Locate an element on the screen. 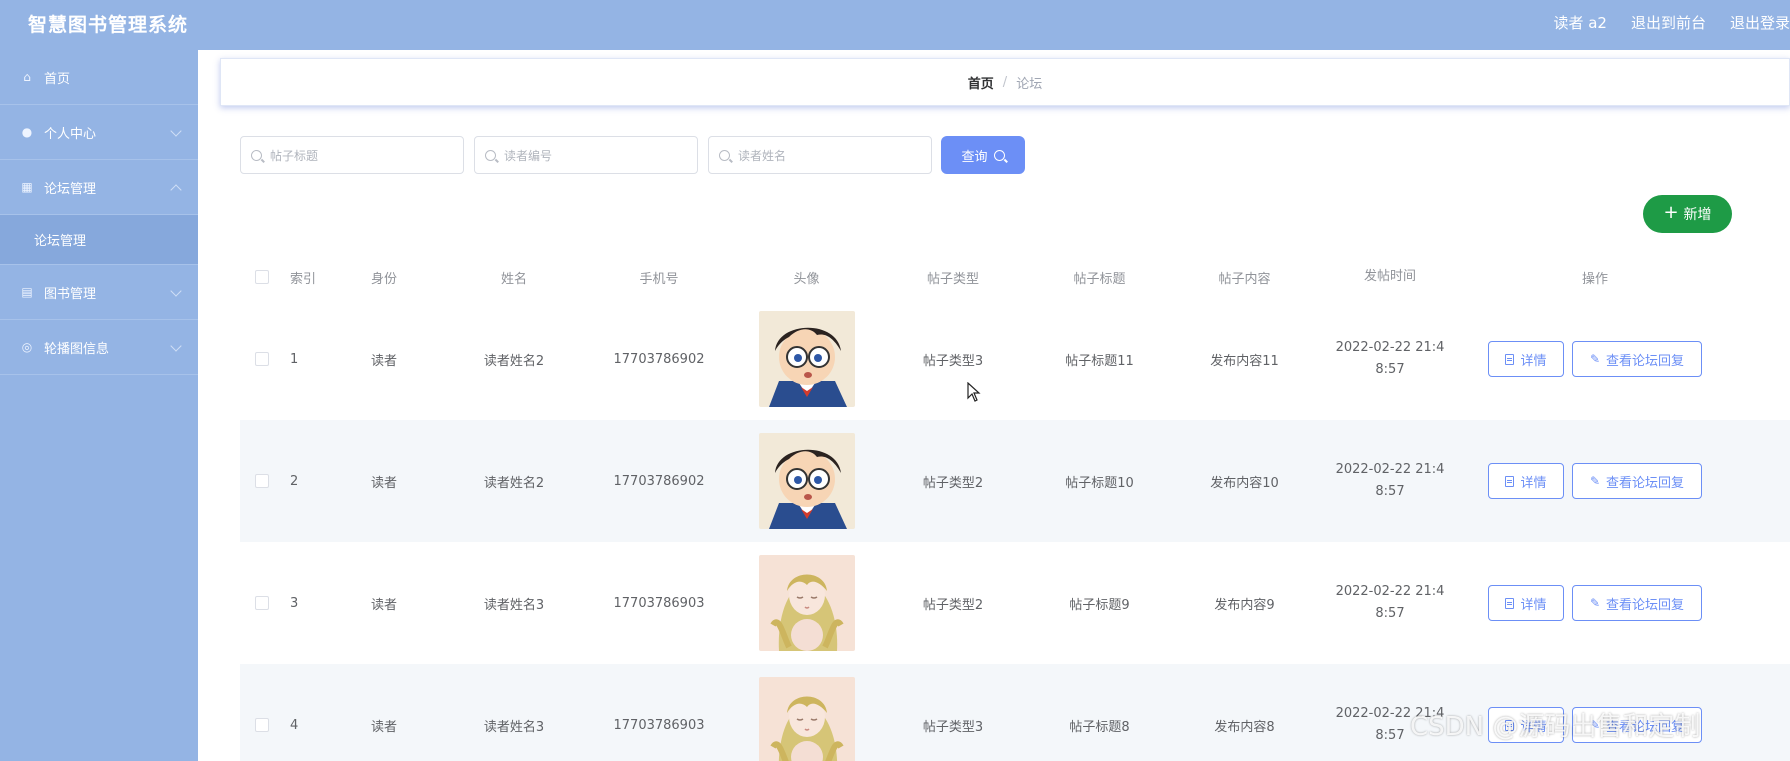  detail-button-label: 详情 is located at coordinates (1533, 483).